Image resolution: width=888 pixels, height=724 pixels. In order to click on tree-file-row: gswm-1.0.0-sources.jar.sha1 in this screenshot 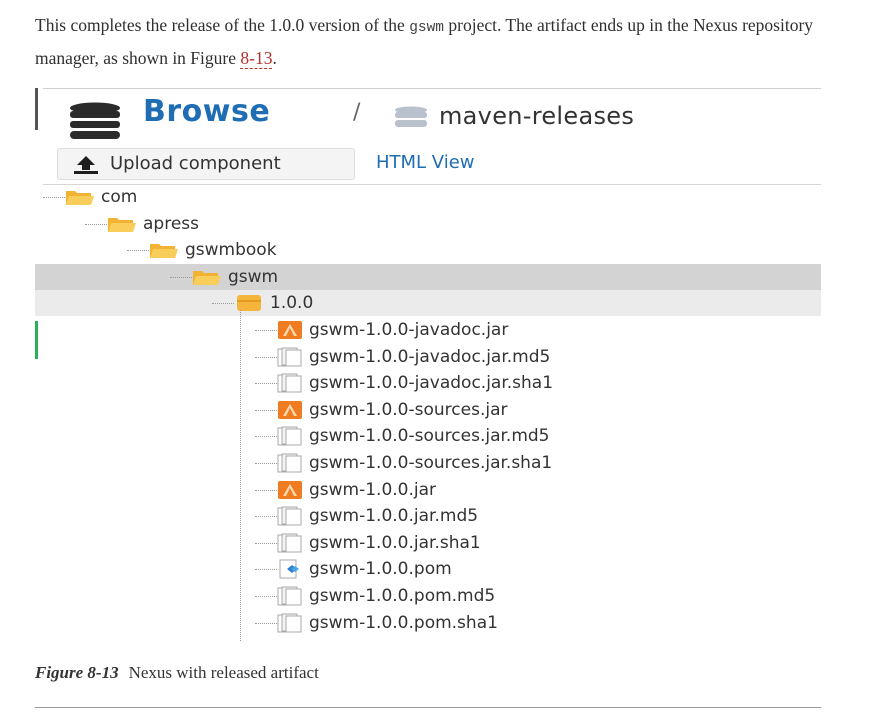, I will do `click(428, 463)`.